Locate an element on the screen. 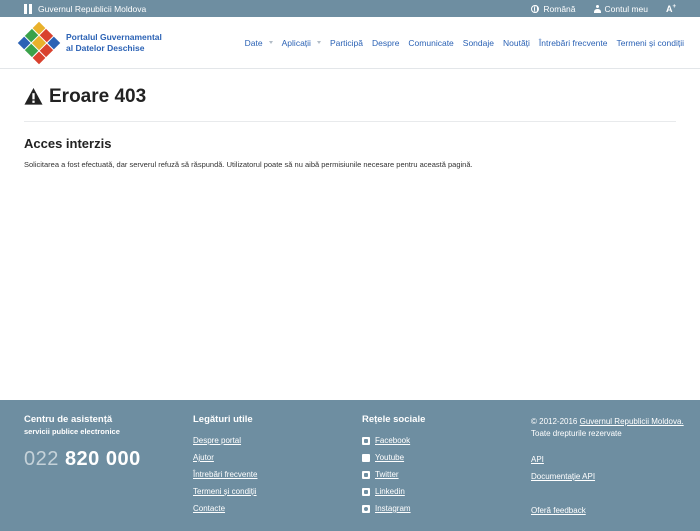 The image size is (700, 531). social-label: Instagram is located at coordinates (393, 508).